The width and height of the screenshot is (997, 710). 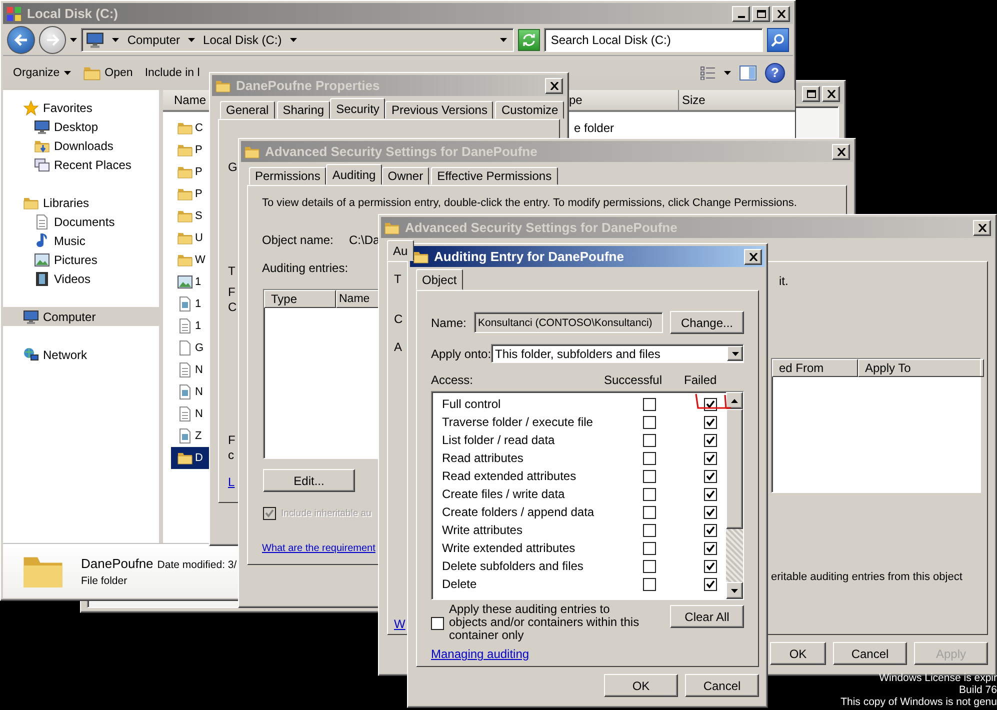 What do you see at coordinates (518, 512) in the screenshot?
I see `permission-label: Create folders / append data` at bounding box center [518, 512].